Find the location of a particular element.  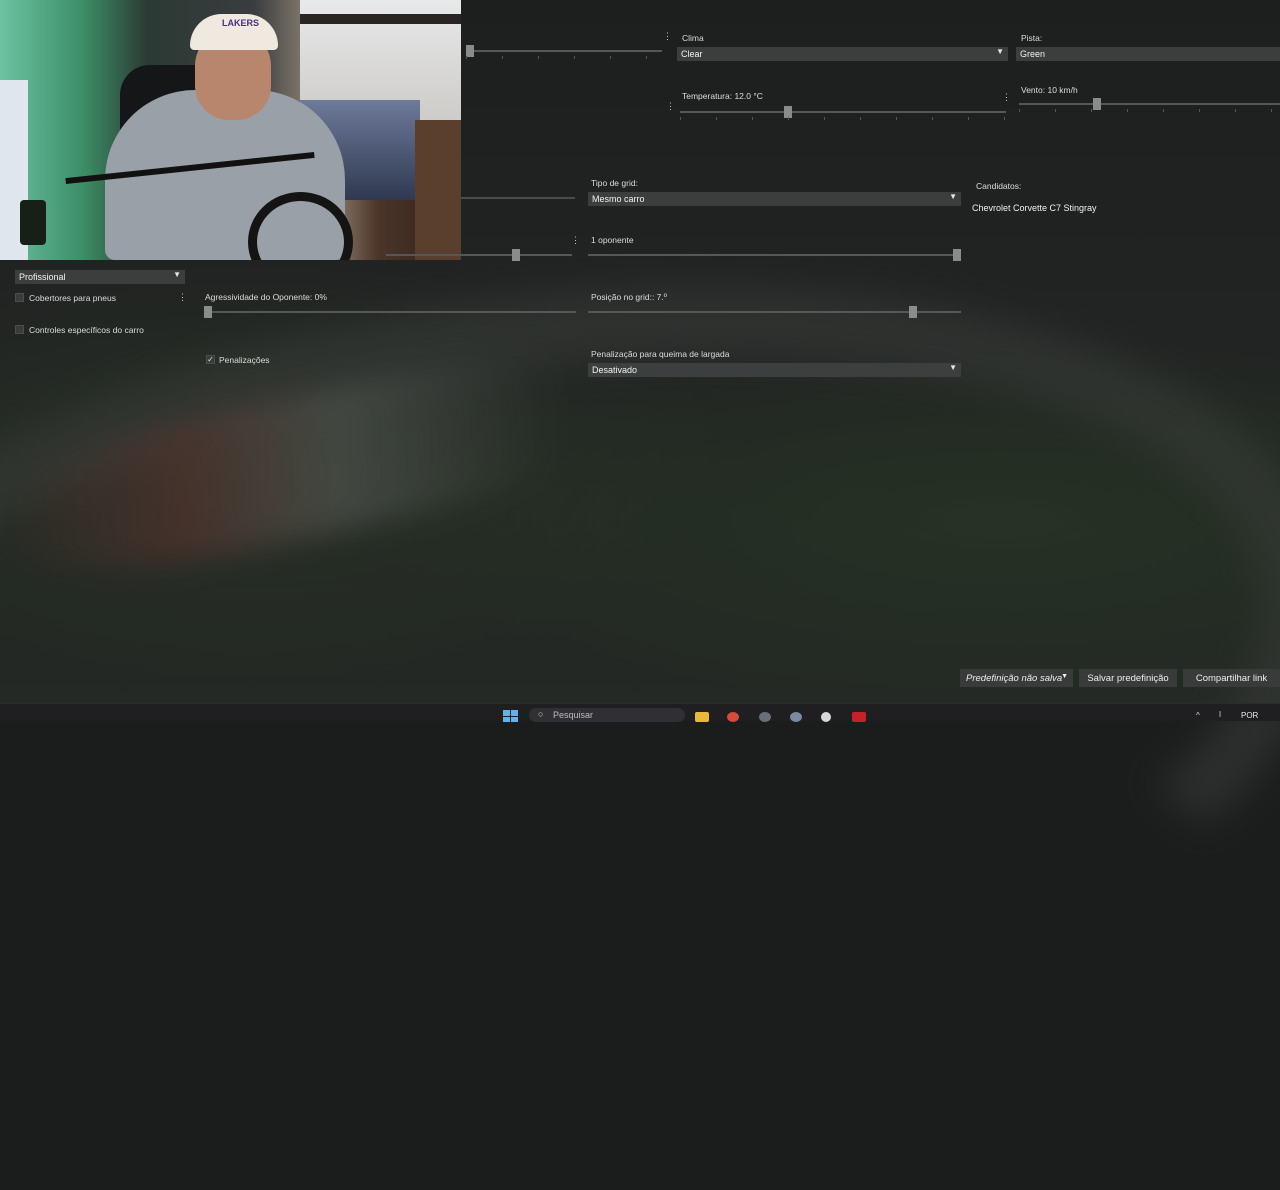

temperatura-slider is located at coordinates (843, 113).